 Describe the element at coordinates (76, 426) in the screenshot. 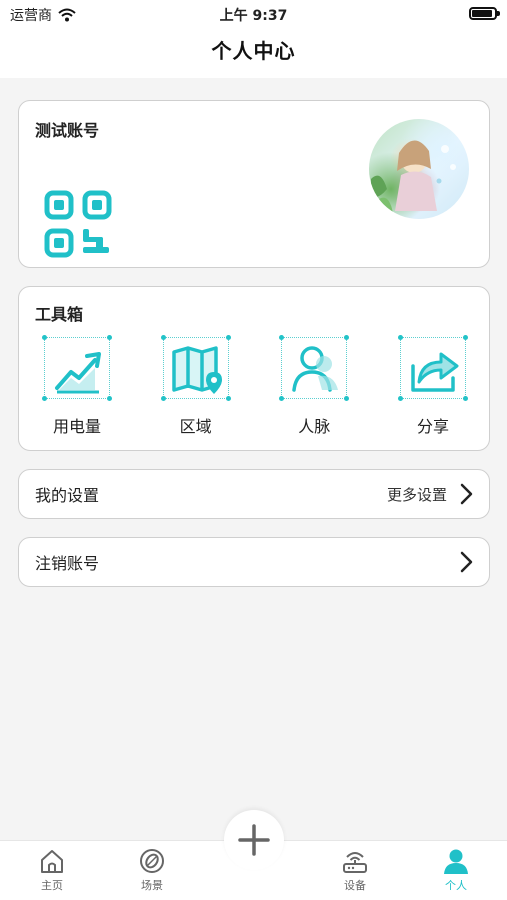

I see `tool-label: 用电量` at that location.